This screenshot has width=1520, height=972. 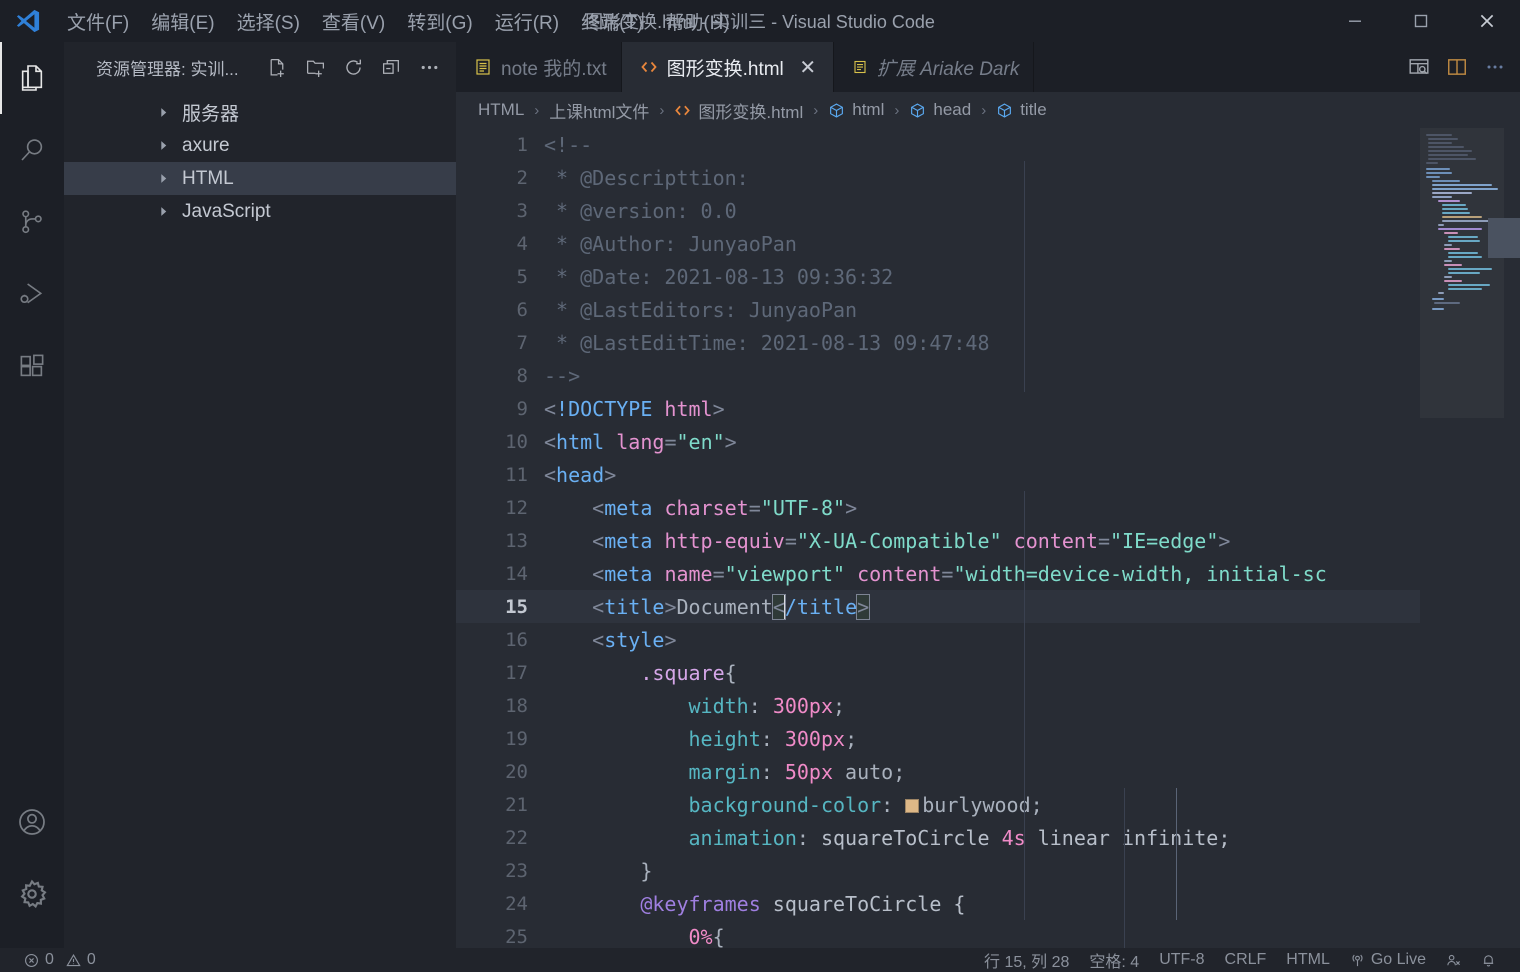 I want to click on line-number: 16, so click(x=516, y=639).